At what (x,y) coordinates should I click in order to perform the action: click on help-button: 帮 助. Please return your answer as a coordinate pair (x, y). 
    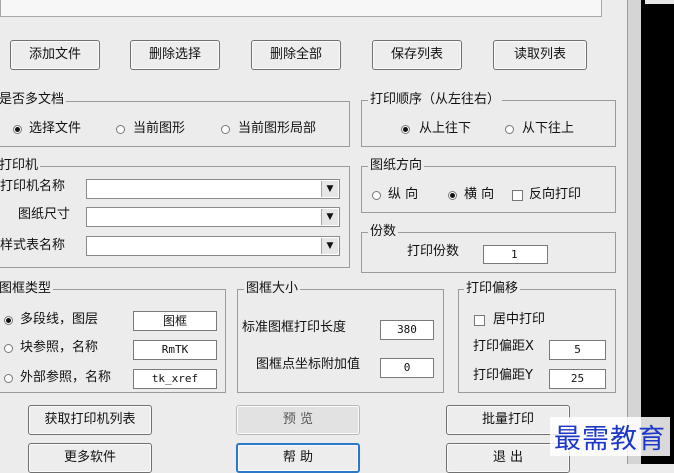
    Looking at the image, I should click on (298, 458).